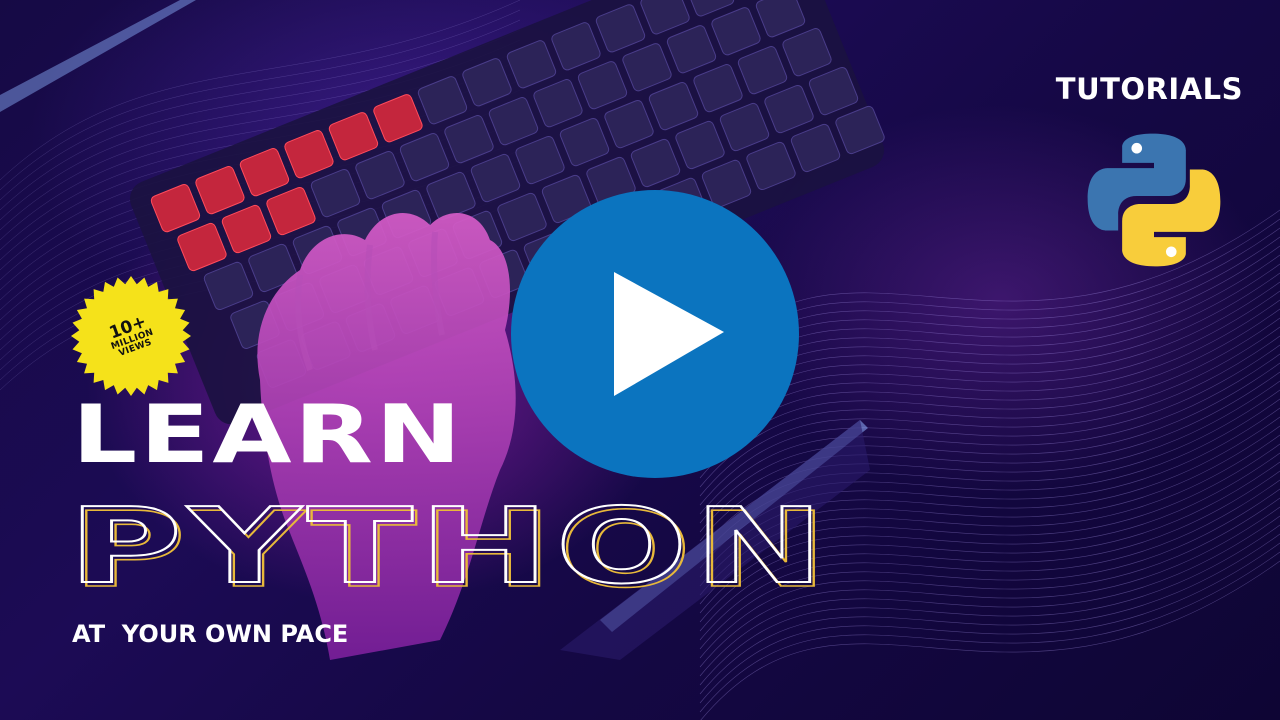  Describe the element at coordinates (210, 634) in the screenshot. I see `subtitle: AT YOUR OWN PACE` at that location.